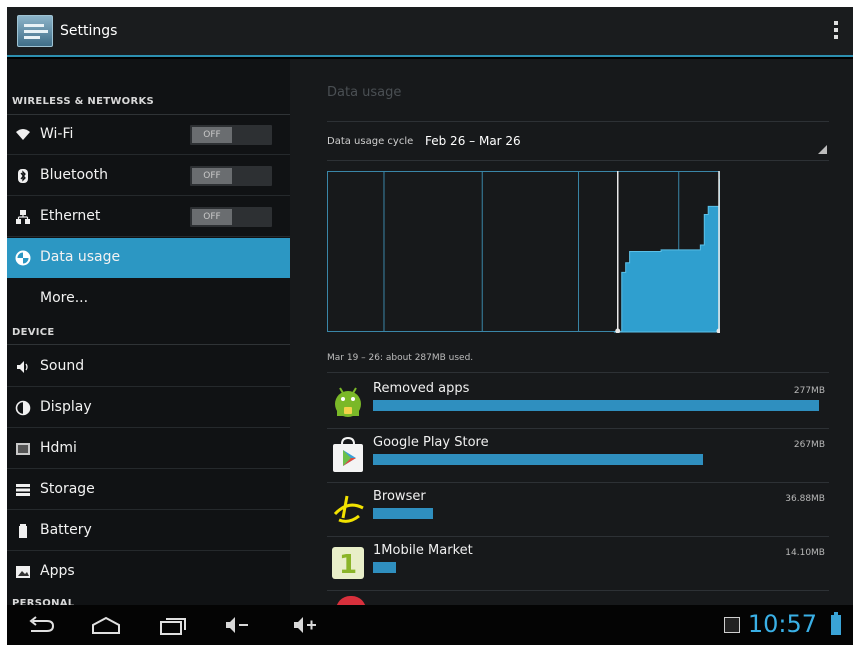  Describe the element at coordinates (23, 258) in the screenshot. I see `data-usage-icon` at that location.